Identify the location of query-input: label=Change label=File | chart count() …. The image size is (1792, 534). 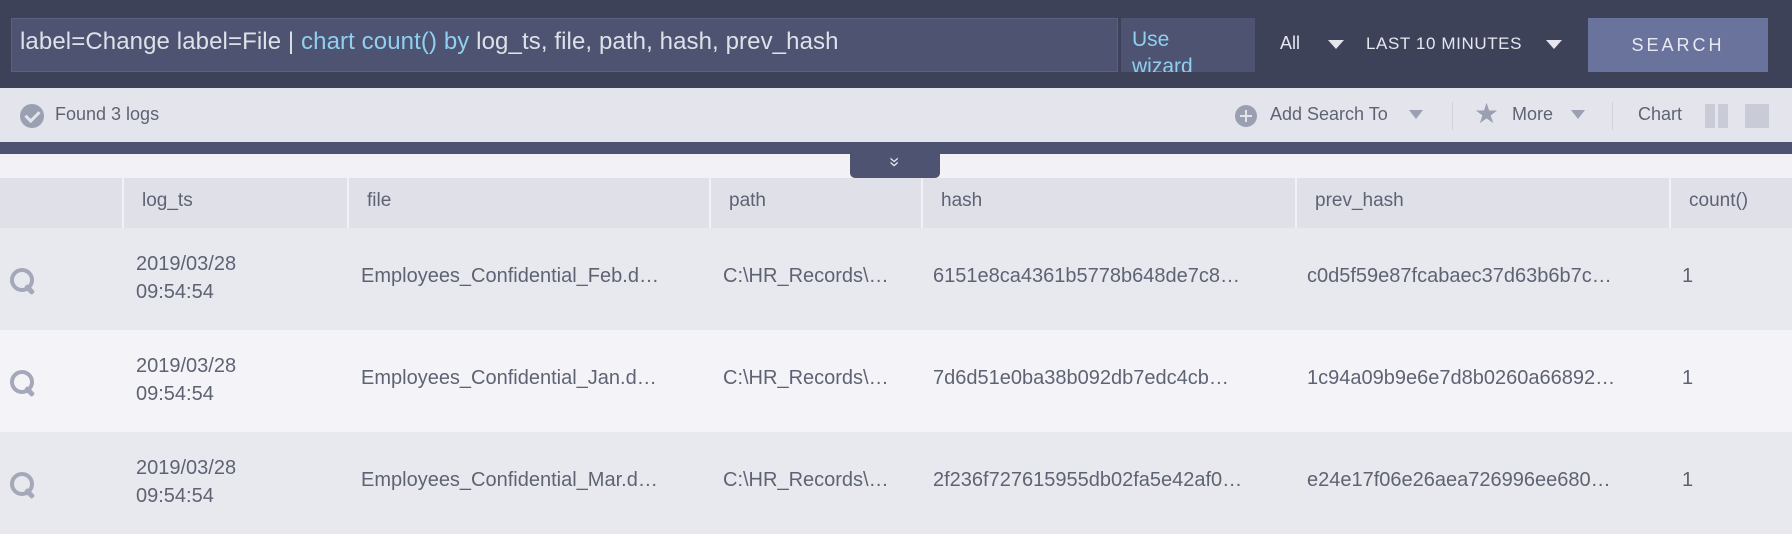
(564, 45).